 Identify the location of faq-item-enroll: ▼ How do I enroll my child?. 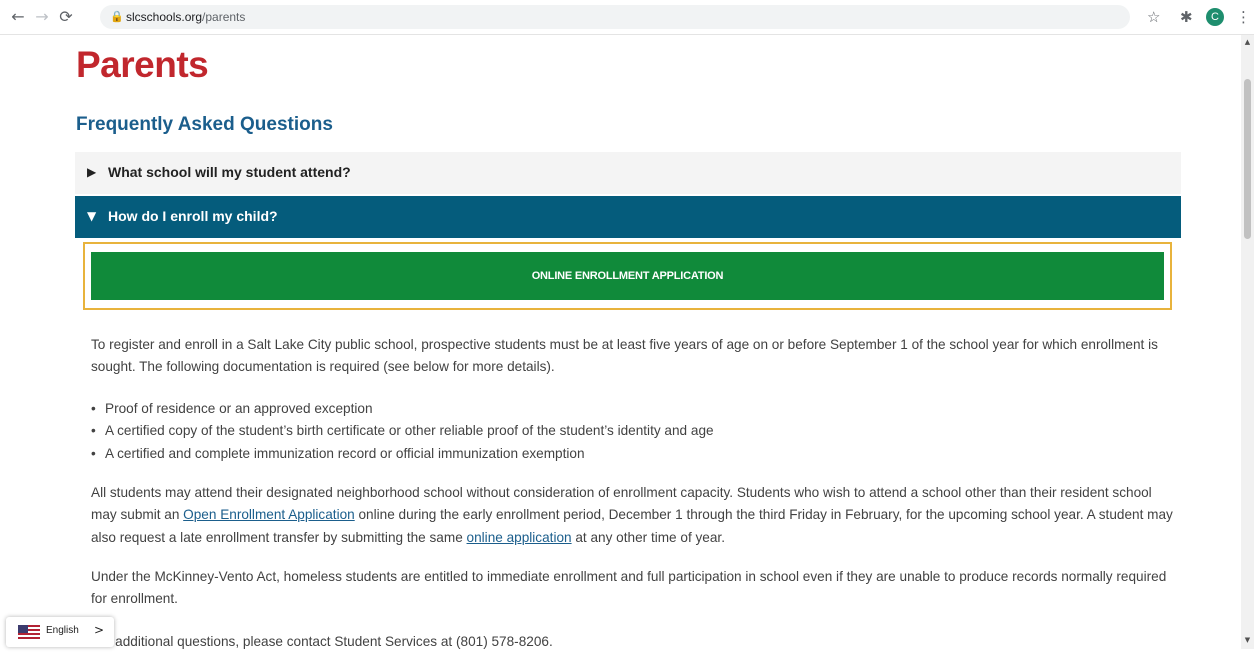
(628, 217).